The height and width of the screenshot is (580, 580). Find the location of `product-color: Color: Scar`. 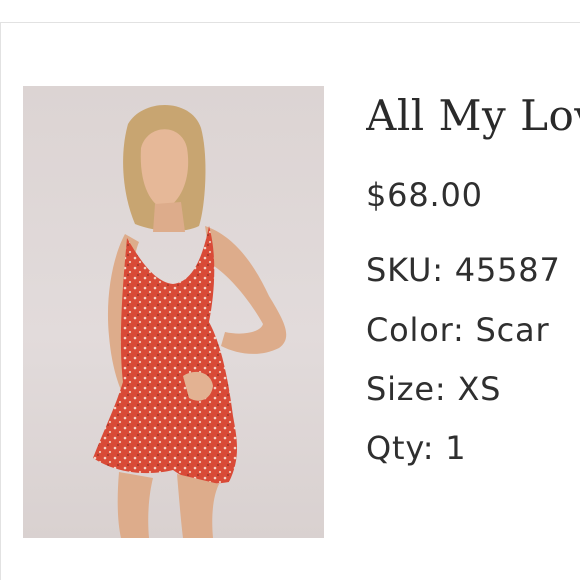

product-color: Color: Scar is located at coordinates (458, 330).